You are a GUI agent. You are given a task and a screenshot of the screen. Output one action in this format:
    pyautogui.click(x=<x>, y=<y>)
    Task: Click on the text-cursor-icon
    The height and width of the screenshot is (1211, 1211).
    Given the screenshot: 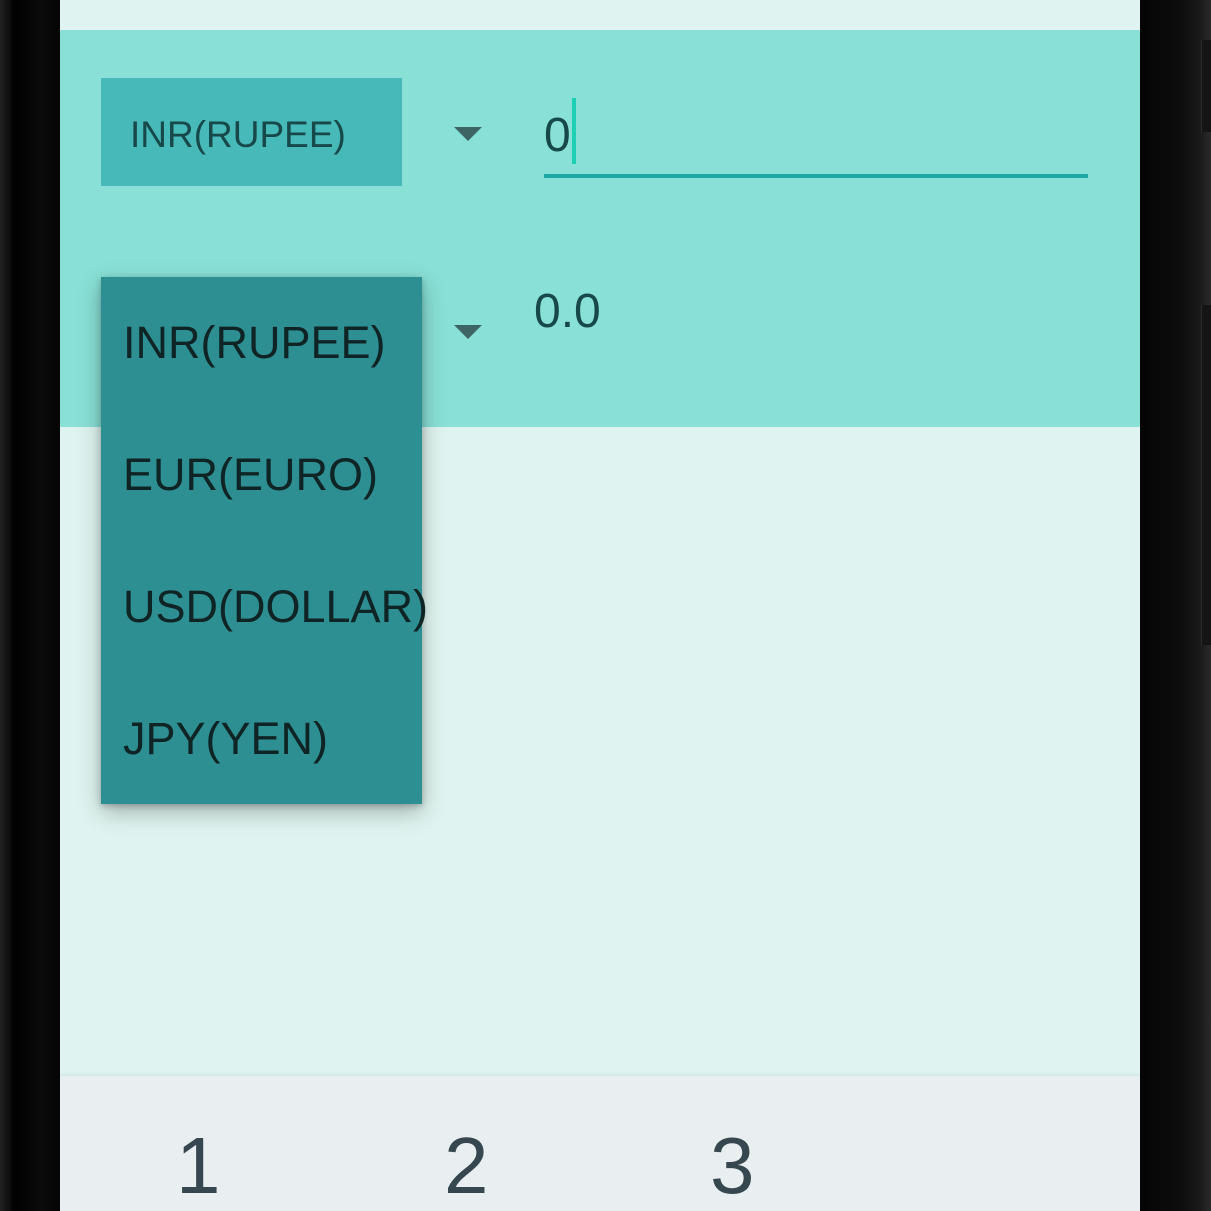 What is the action you would take?
    pyautogui.click(x=574, y=131)
    